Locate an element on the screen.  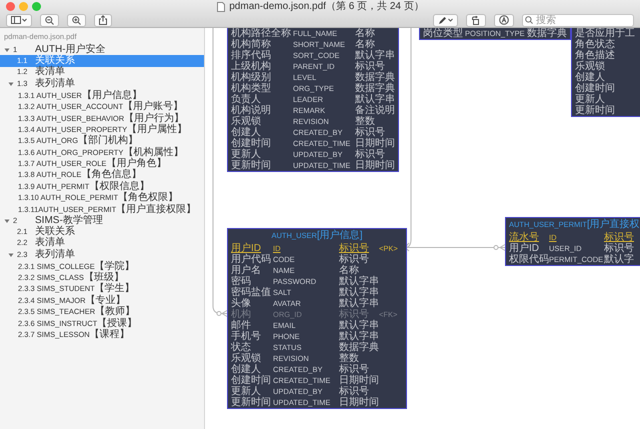
field-name: 用户名 is located at coordinates (246, 270).